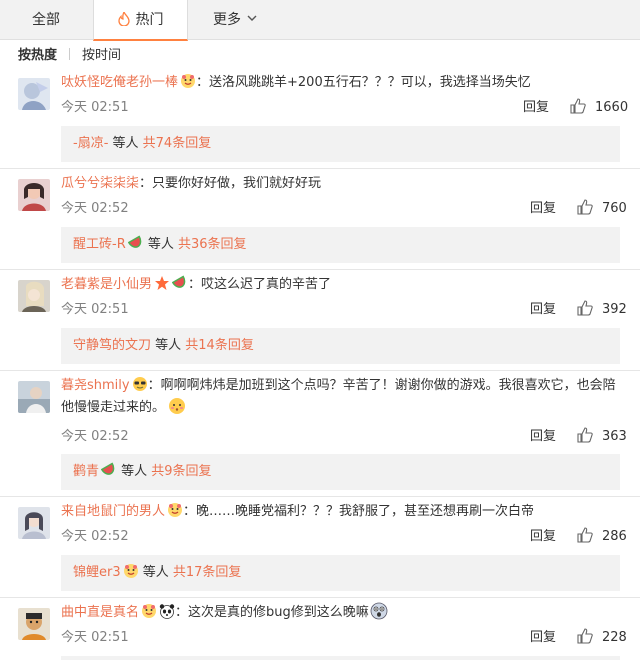  I want to click on sub-reply-count: 共36条回复, so click(212, 244).